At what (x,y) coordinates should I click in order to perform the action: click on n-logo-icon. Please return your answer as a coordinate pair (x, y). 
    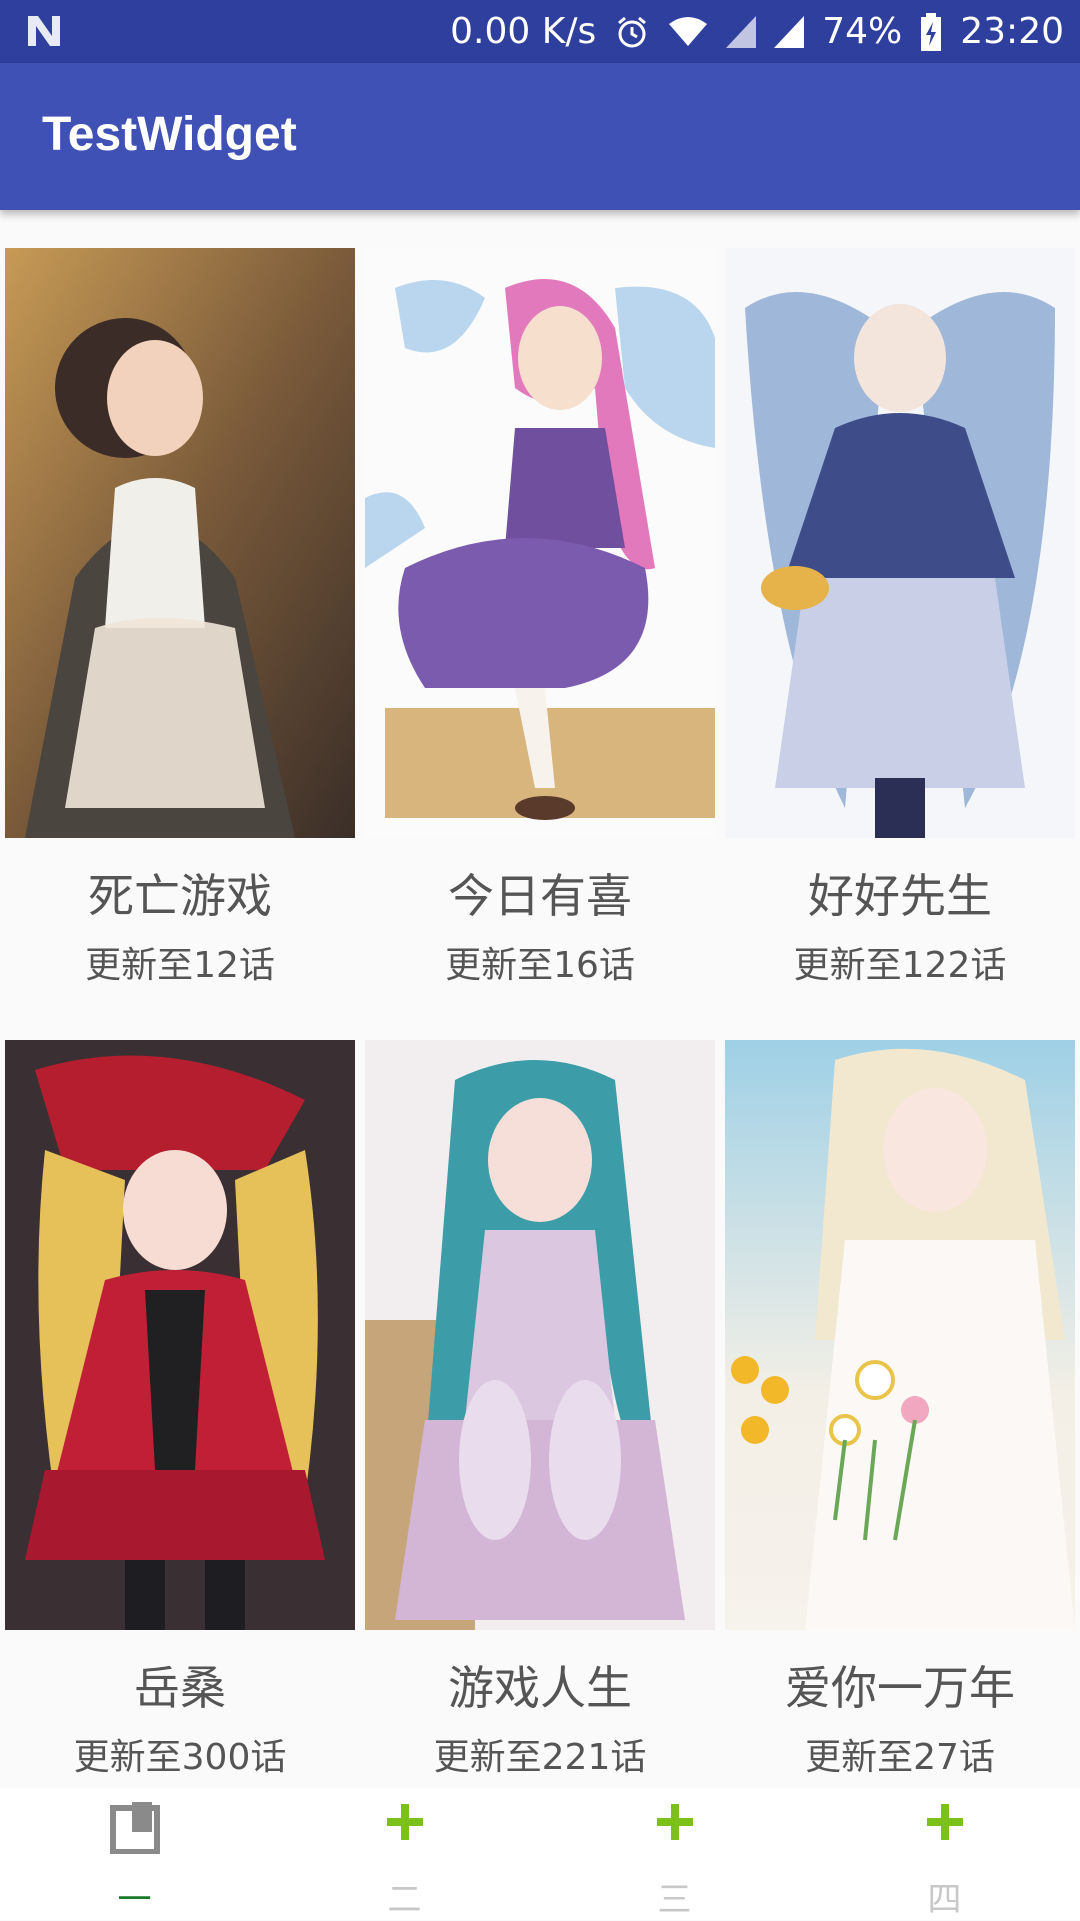
    Looking at the image, I should click on (44, 31).